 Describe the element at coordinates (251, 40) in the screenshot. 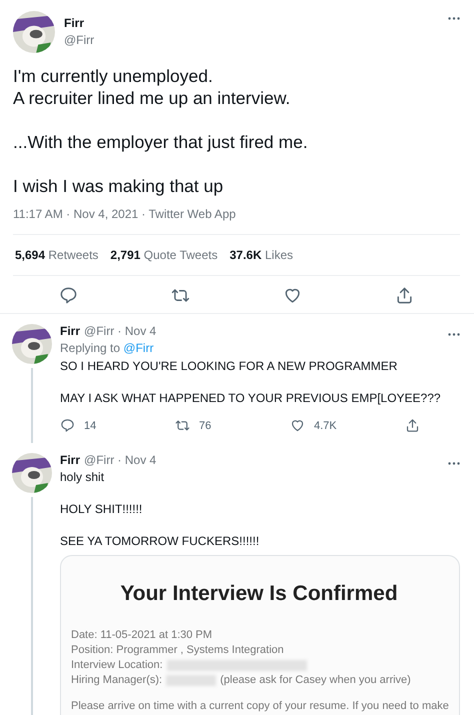

I see `author-handle: @Firr` at that location.